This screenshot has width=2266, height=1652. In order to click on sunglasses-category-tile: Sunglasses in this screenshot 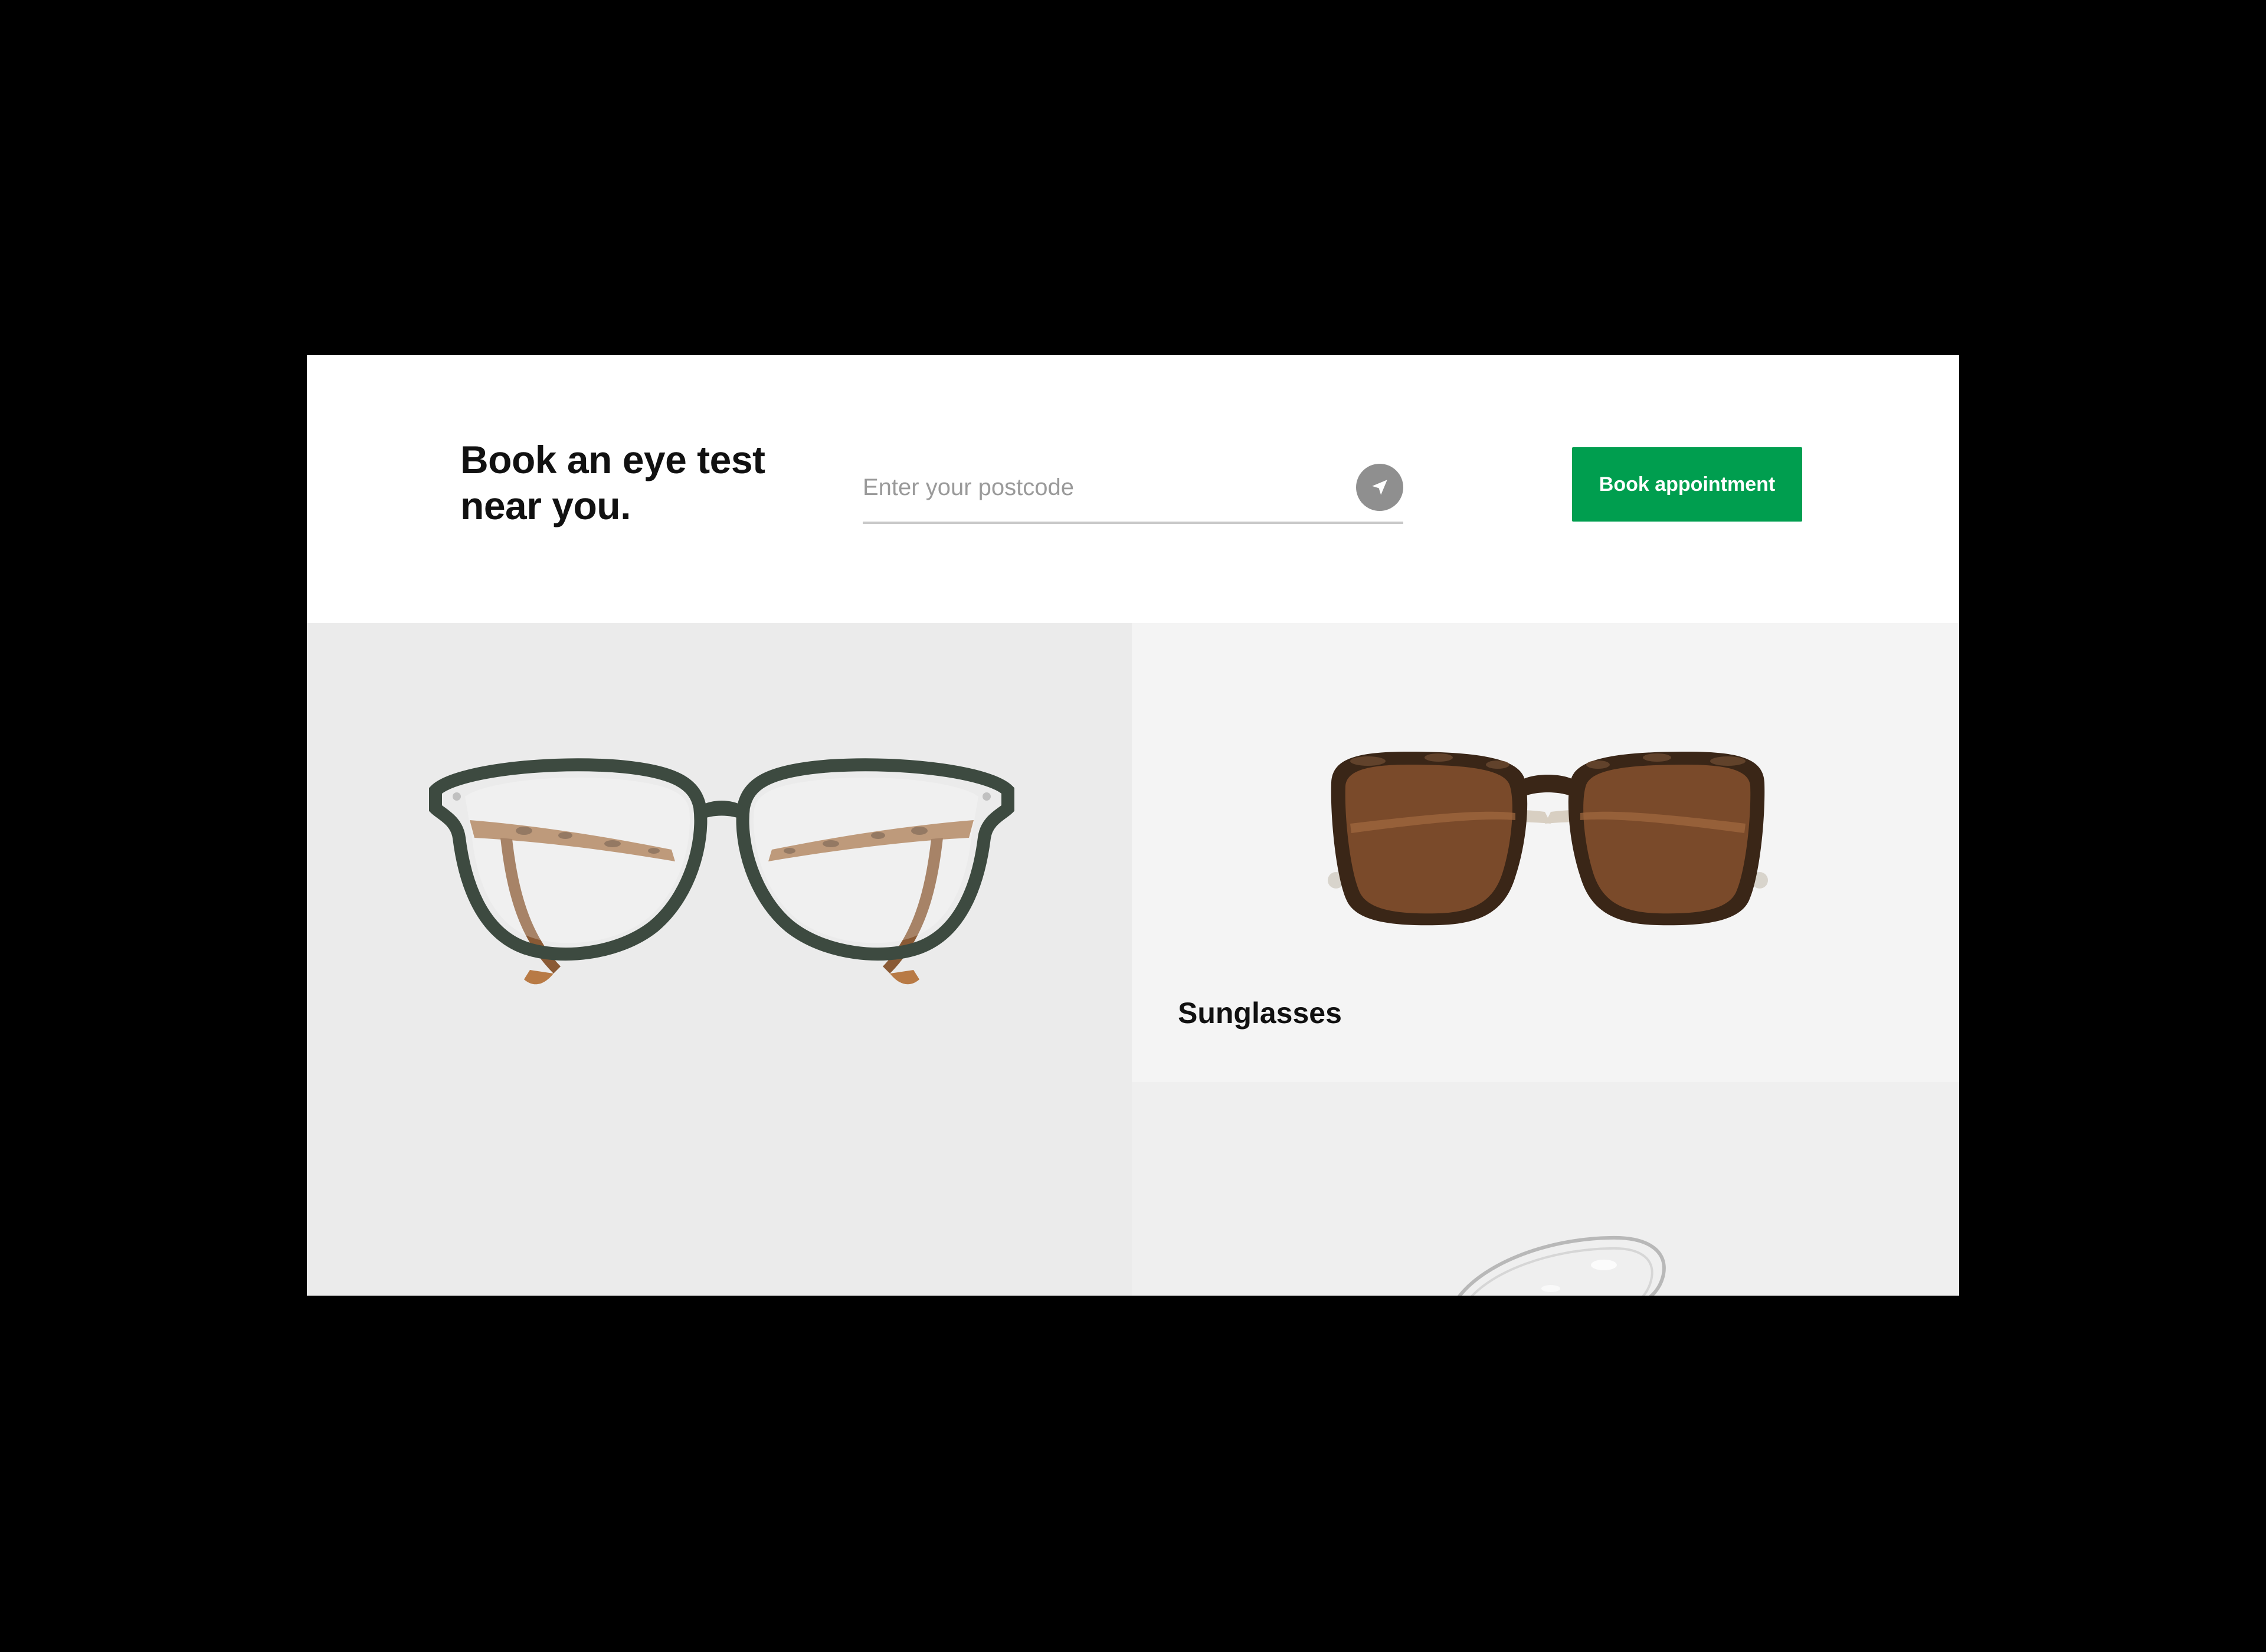, I will do `click(1545, 852)`.